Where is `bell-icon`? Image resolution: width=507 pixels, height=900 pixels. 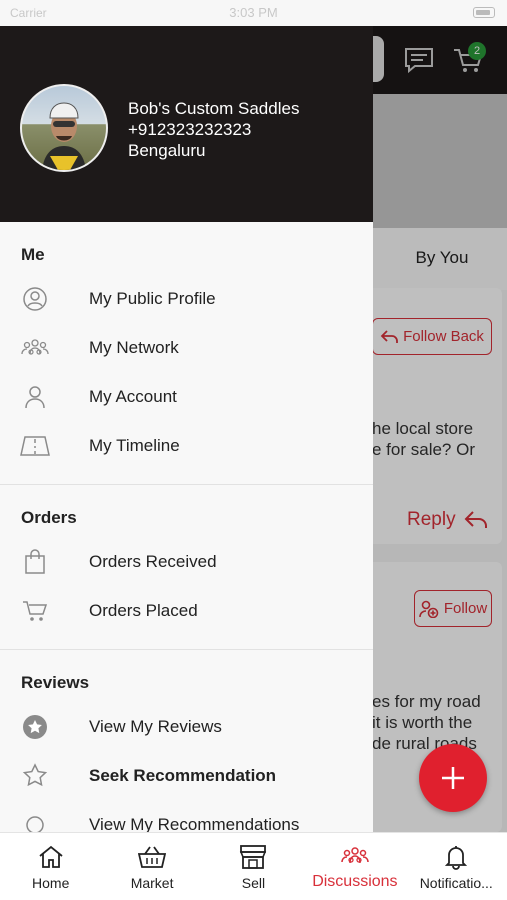
bell-icon is located at coordinates (456, 857).